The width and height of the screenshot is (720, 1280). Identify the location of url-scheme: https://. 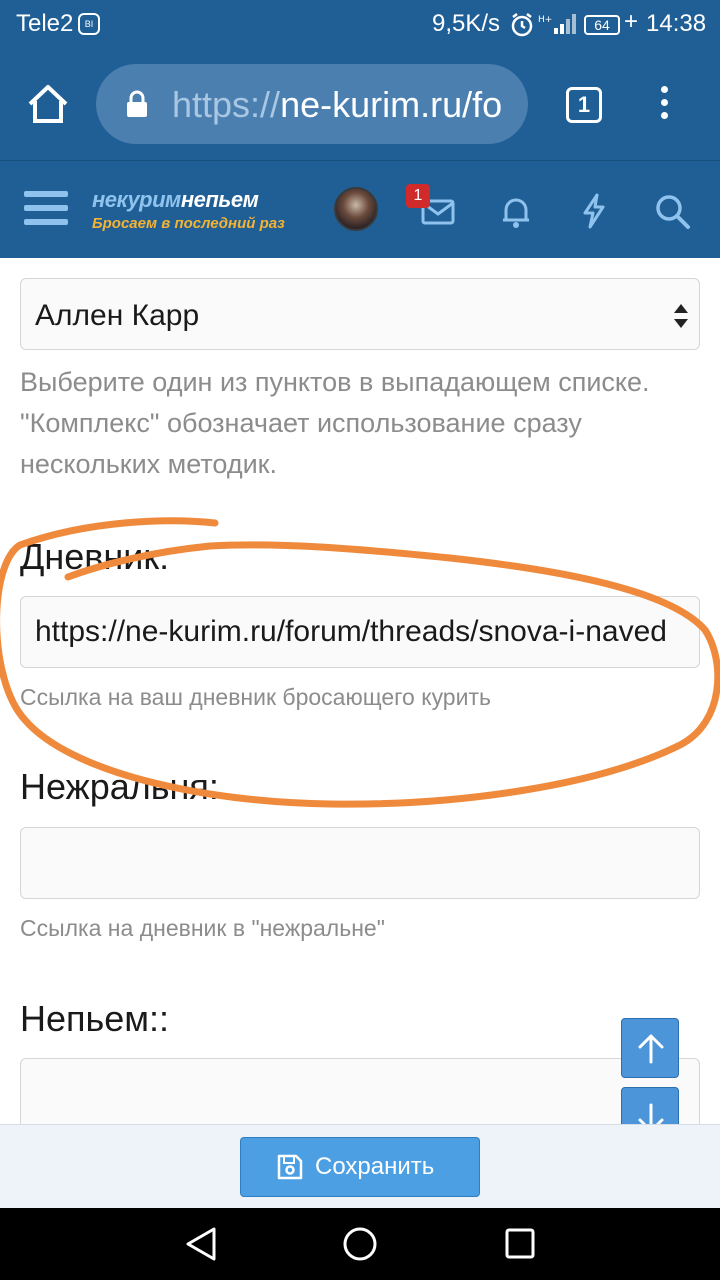
(226, 104).